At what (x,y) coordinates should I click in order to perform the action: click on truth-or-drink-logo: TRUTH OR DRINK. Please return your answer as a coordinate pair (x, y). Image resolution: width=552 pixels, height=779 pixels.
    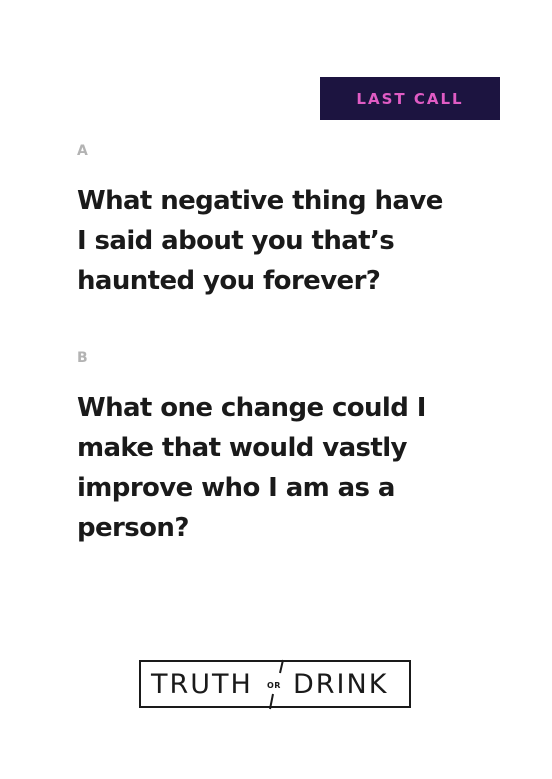
    Looking at the image, I should click on (275, 684).